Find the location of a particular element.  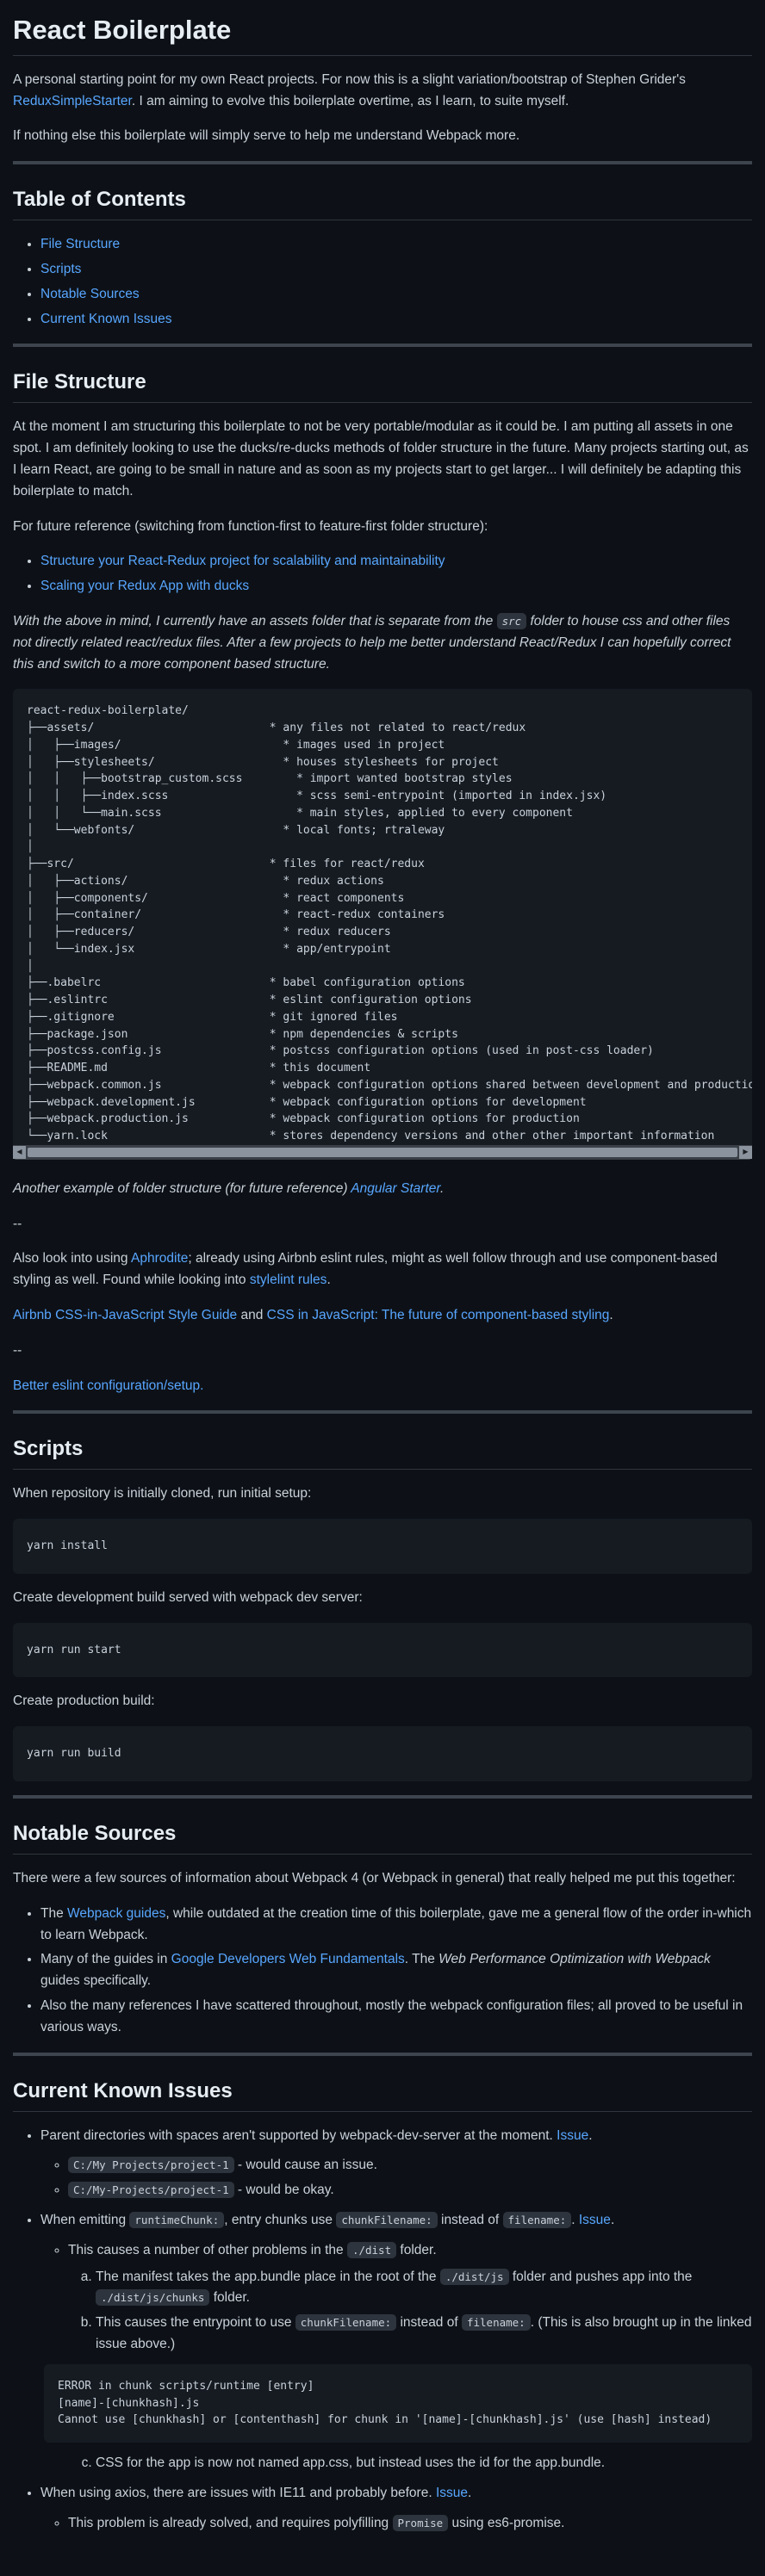

airbnb-style-guide-link: Airbnb CSS-in-JavaScript Style Guide is located at coordinates (125, 1315).